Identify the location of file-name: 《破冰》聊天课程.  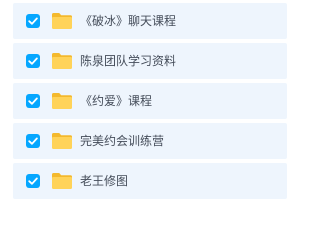
(128, 21).